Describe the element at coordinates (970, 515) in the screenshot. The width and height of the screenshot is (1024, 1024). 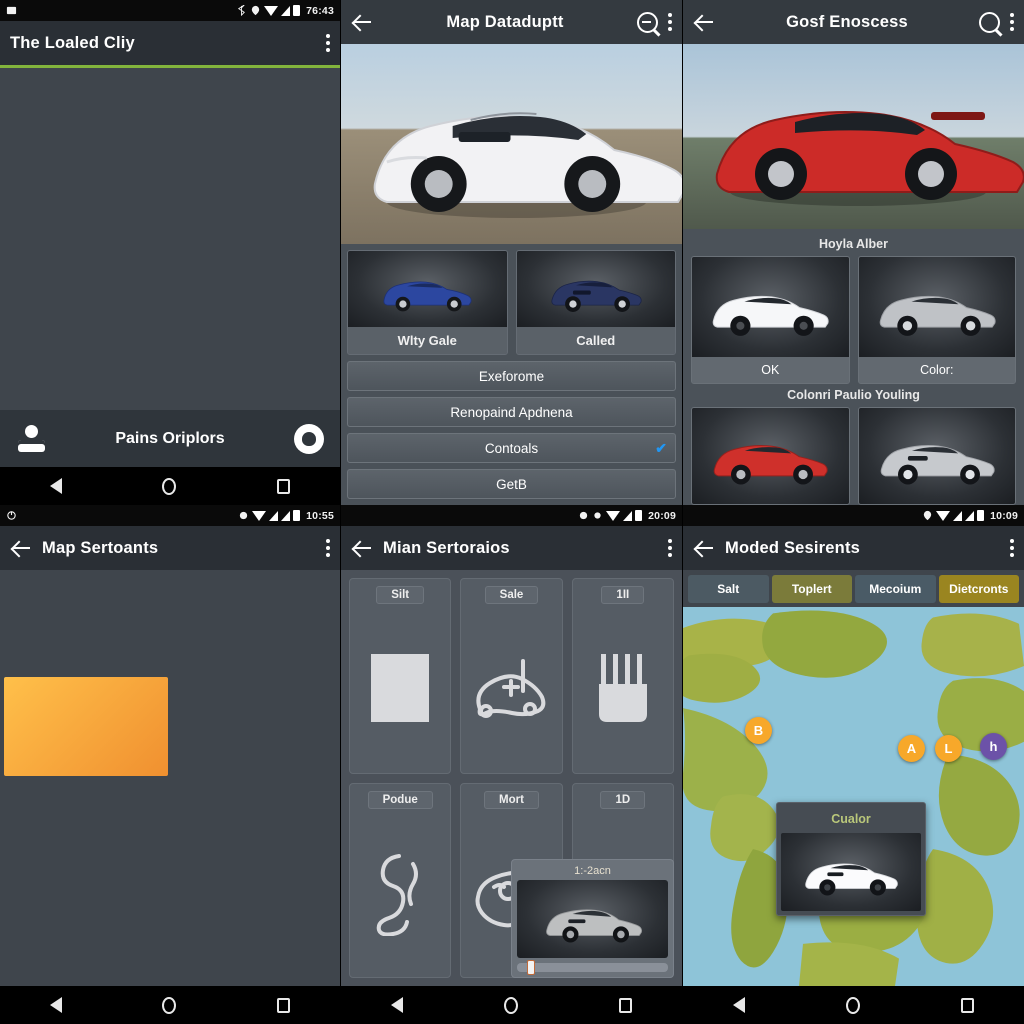
I see `signal2-icon` at that location.